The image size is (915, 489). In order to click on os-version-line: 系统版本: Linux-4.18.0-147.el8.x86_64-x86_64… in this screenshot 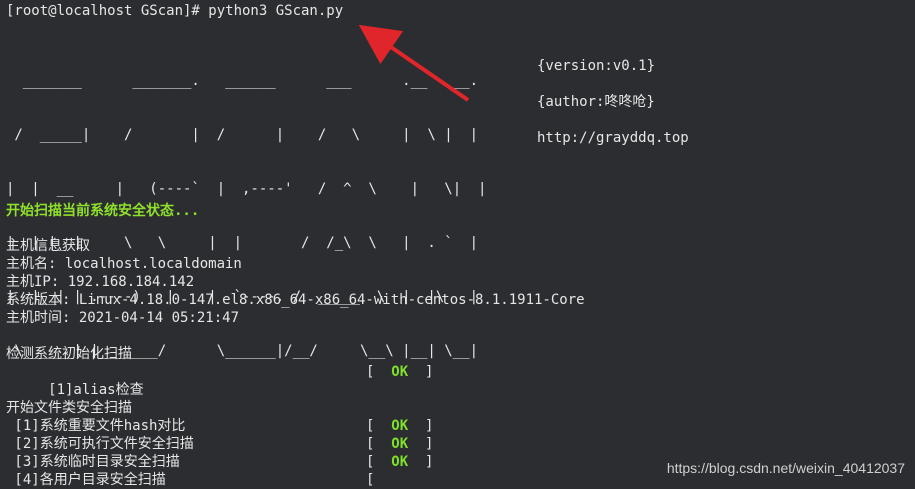, I will do `click(295, 300)`.